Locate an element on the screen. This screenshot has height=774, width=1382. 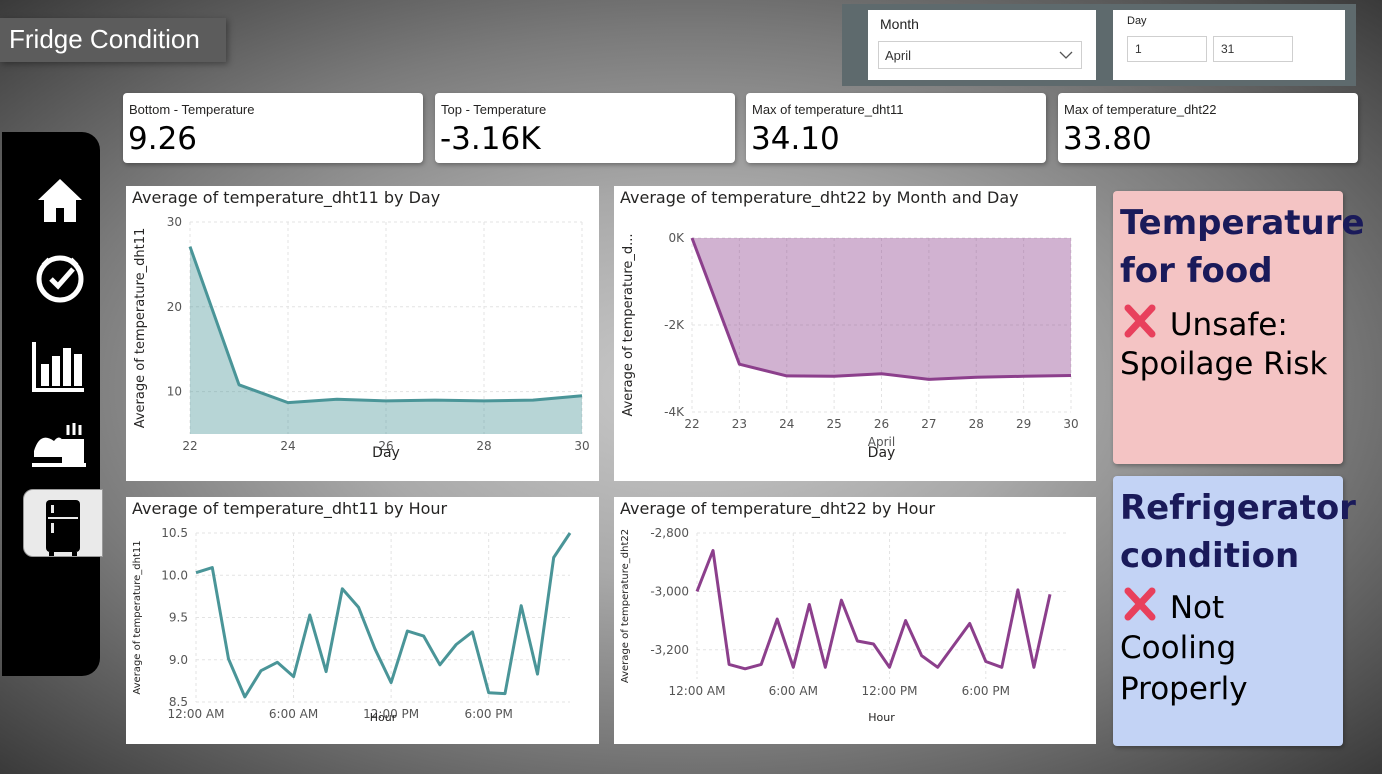
food-status-line-1: Unsafe: is located at coordinates (1204, 324).